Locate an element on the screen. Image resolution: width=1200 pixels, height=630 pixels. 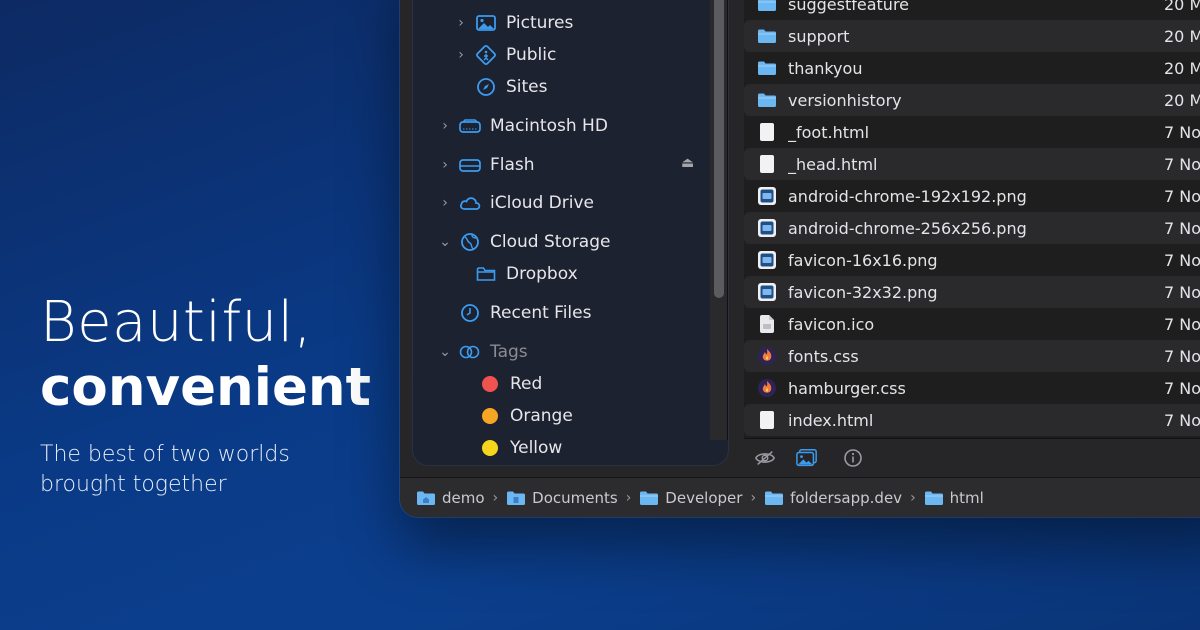
file-row: favicon.ico 7 No is located at coordinates (972, 324).